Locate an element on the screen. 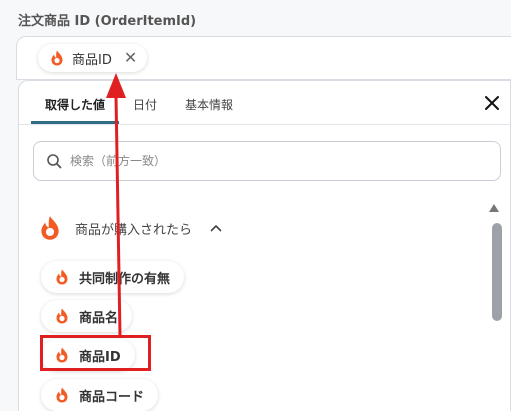  list-item-label: 商品コード is located at coordinates (112, 397).